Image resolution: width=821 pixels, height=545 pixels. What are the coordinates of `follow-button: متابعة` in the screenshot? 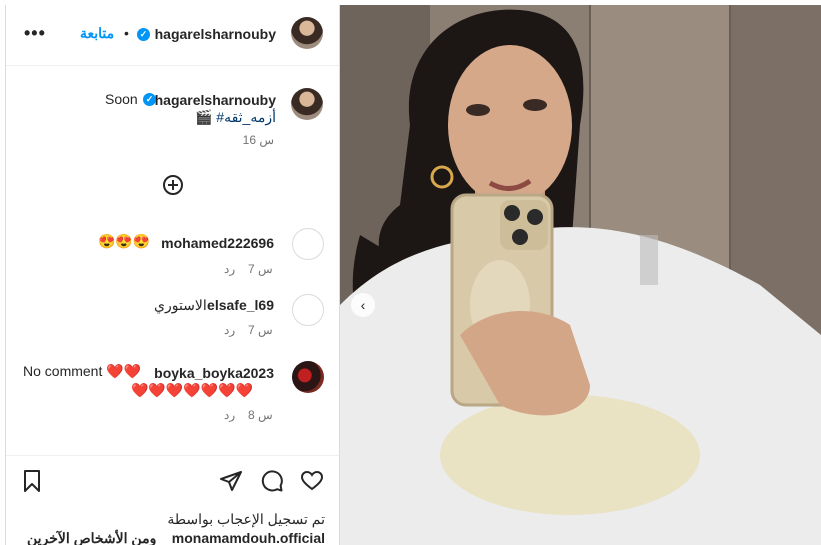 It's located at (97, 33).